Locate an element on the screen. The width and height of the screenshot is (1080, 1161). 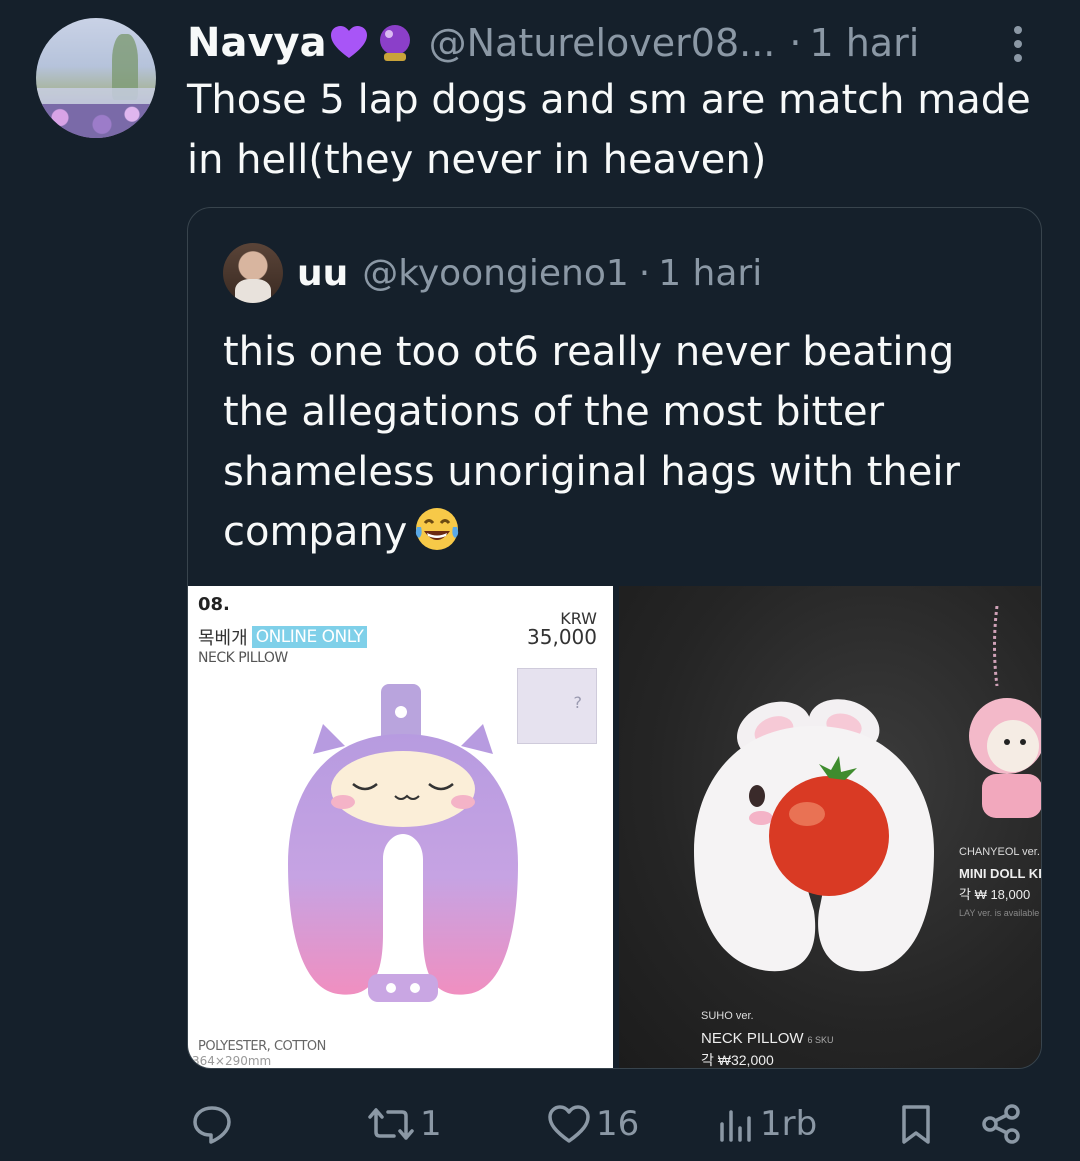
reply-icon is located at coordinates (212, 1125).